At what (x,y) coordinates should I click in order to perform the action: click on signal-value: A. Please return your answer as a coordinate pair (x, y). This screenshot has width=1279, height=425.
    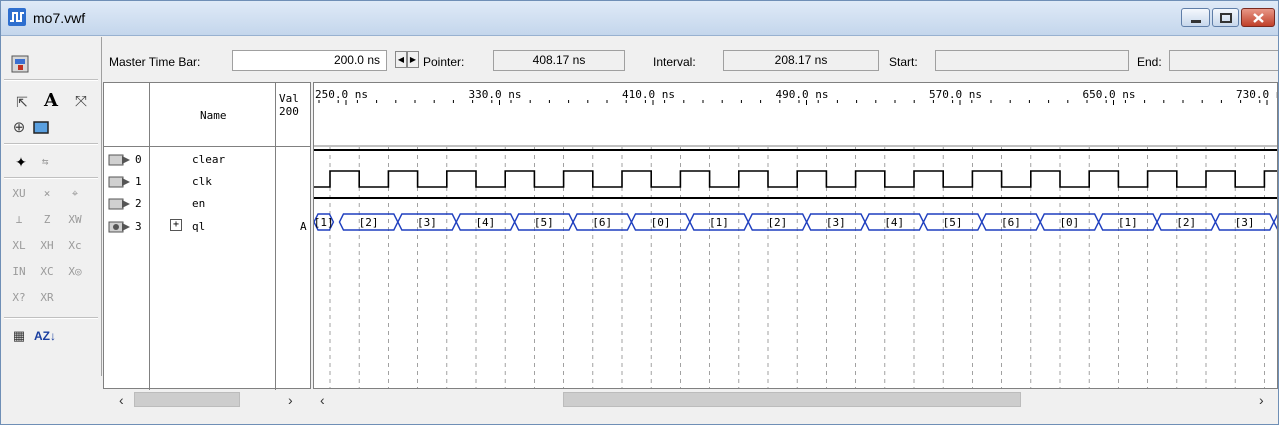
    Looking at the image, I should click on (303, 226).